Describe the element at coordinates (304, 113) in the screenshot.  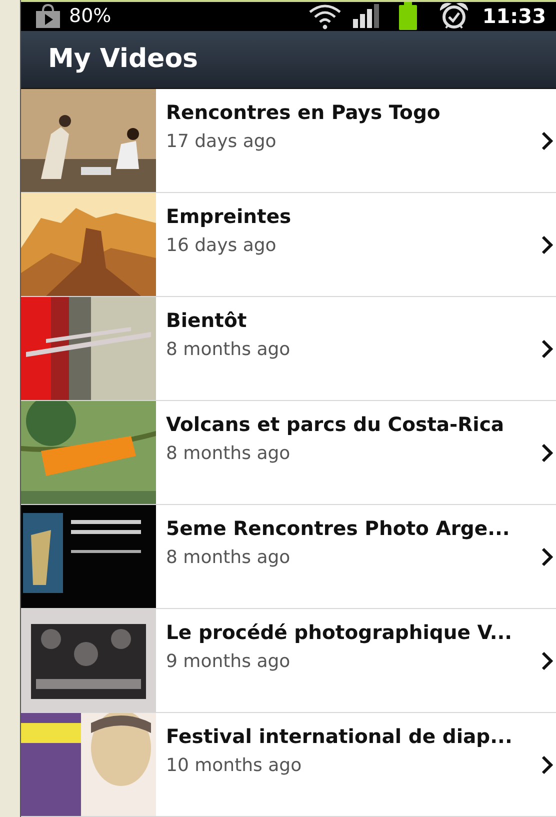
I see `video-title: Rencontres en Pays Togo` at that location.